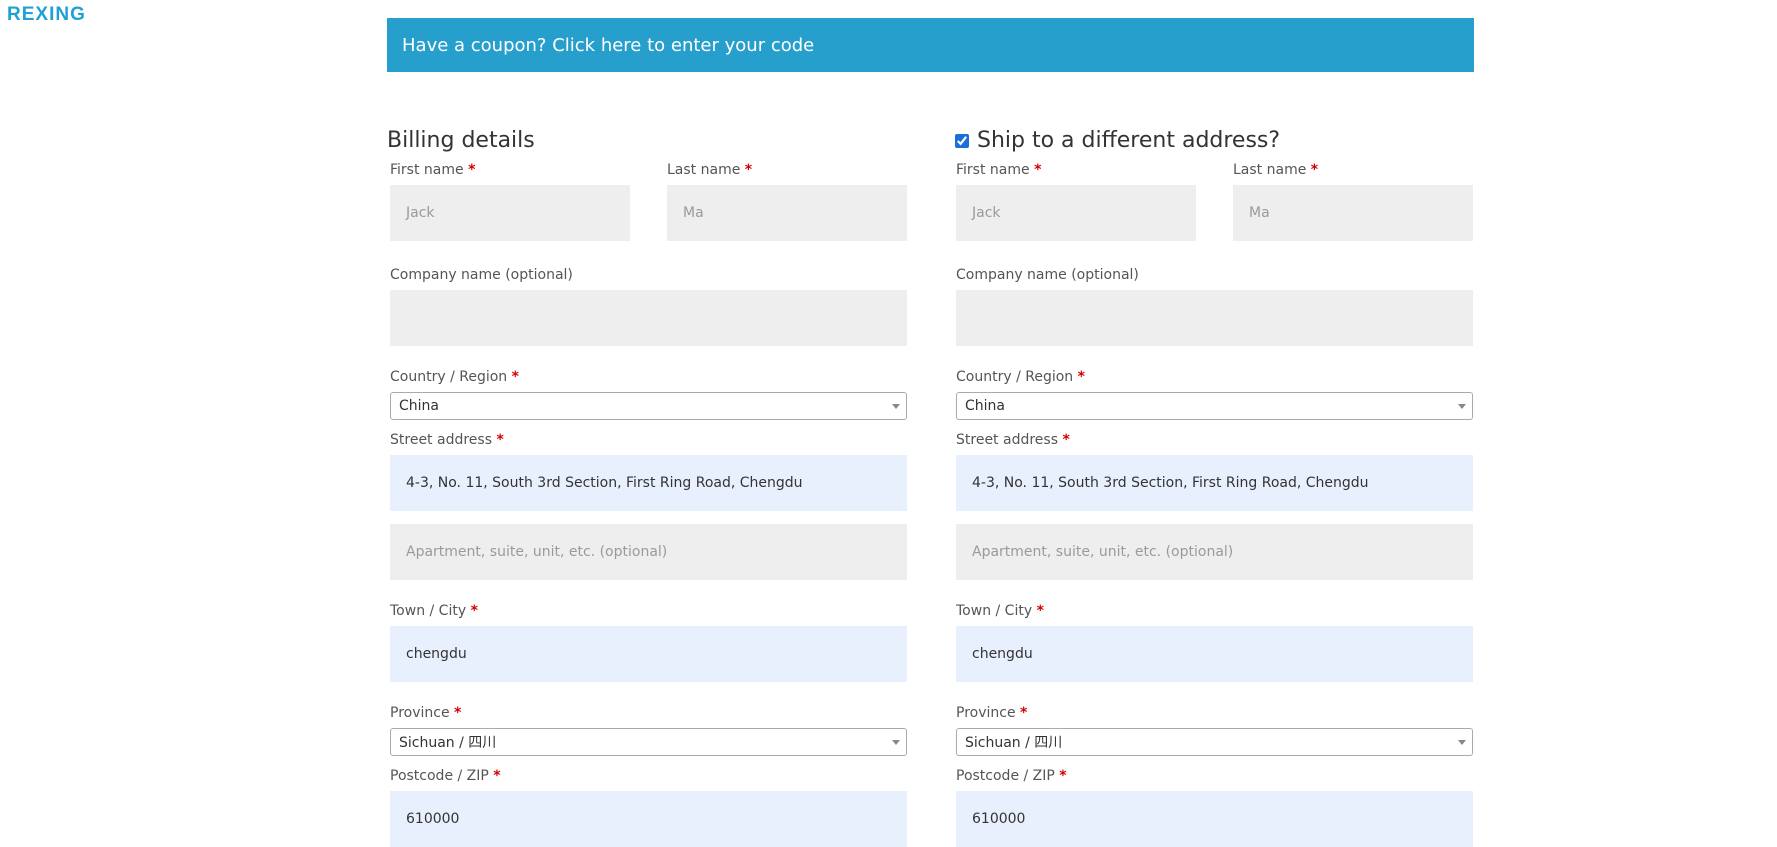  I want to click on billing-province-select: Sichuan / 四川, so click(648, 742).